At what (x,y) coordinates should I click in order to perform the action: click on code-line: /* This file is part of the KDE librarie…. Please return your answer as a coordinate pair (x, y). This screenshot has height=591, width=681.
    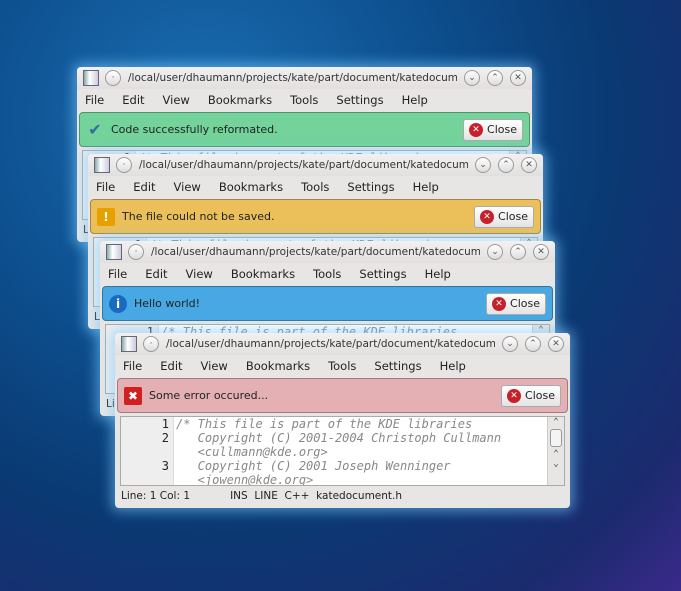
    Looking at the image, I should click on (324, 424).